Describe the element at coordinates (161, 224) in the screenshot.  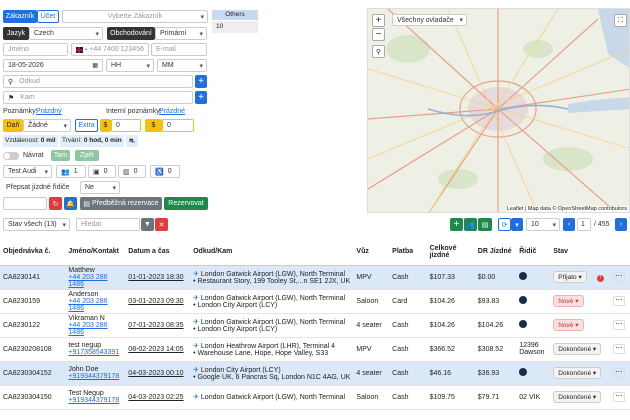
I see `clear-filter-icon: ✕` at that location.